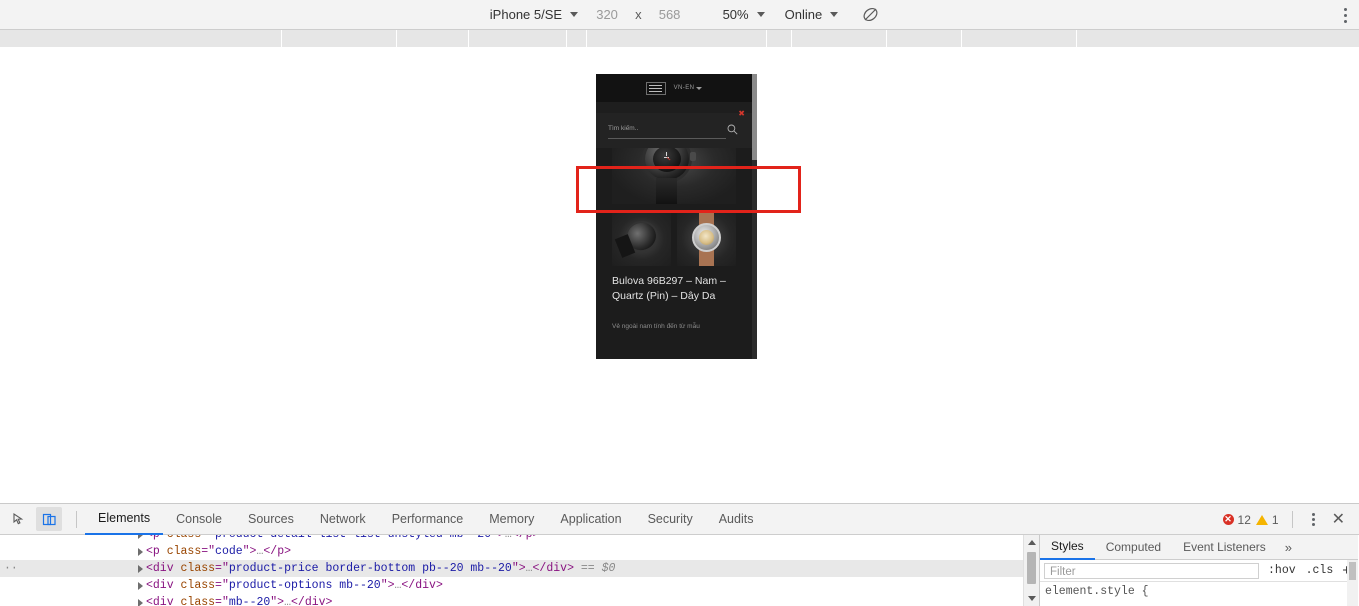  What do you see at coordinates (688, 189) in the screenshot?
I see `annotation-rectangle` at bounding box center [688, 189].